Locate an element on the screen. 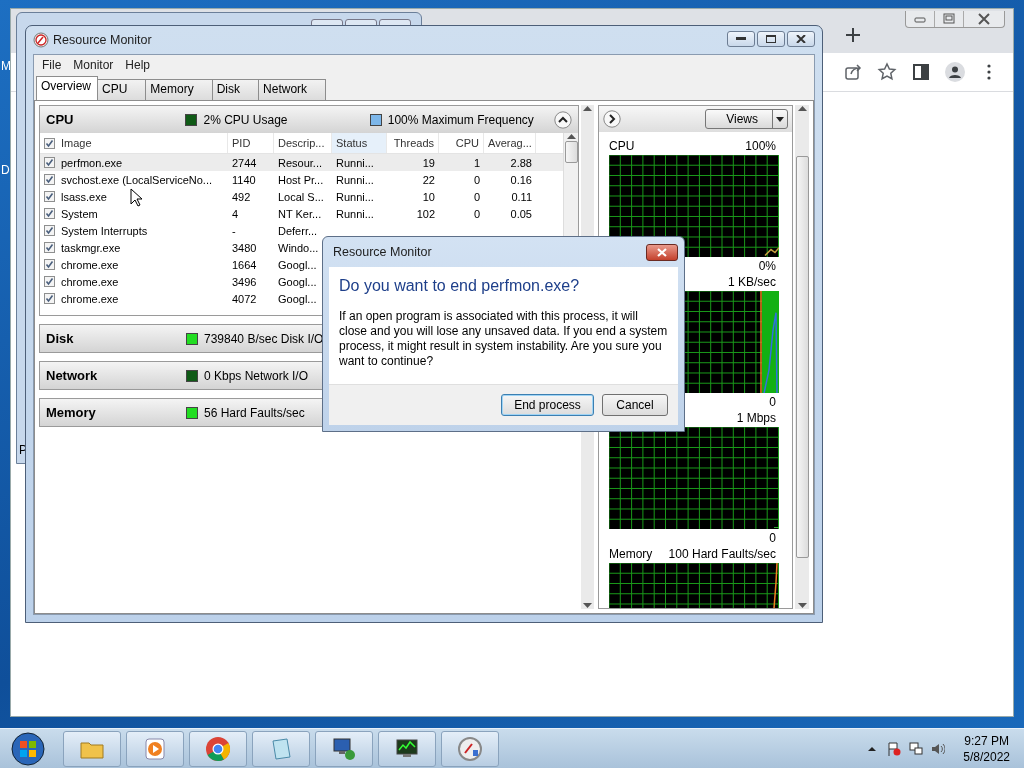  profile-icon is located at coordinates (955, 72).